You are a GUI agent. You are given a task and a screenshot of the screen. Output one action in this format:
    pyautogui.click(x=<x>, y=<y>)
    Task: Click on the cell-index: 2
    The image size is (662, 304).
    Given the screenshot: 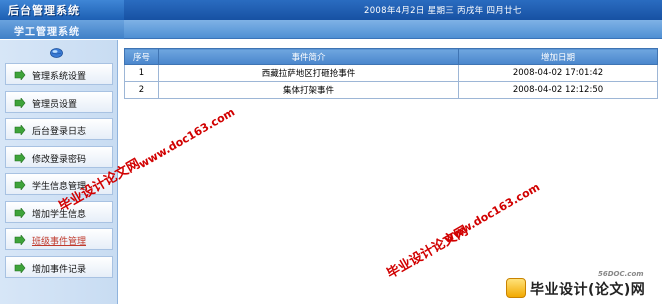 What is the action you would take?
    pyautogui.click(x=141, y=90)
    